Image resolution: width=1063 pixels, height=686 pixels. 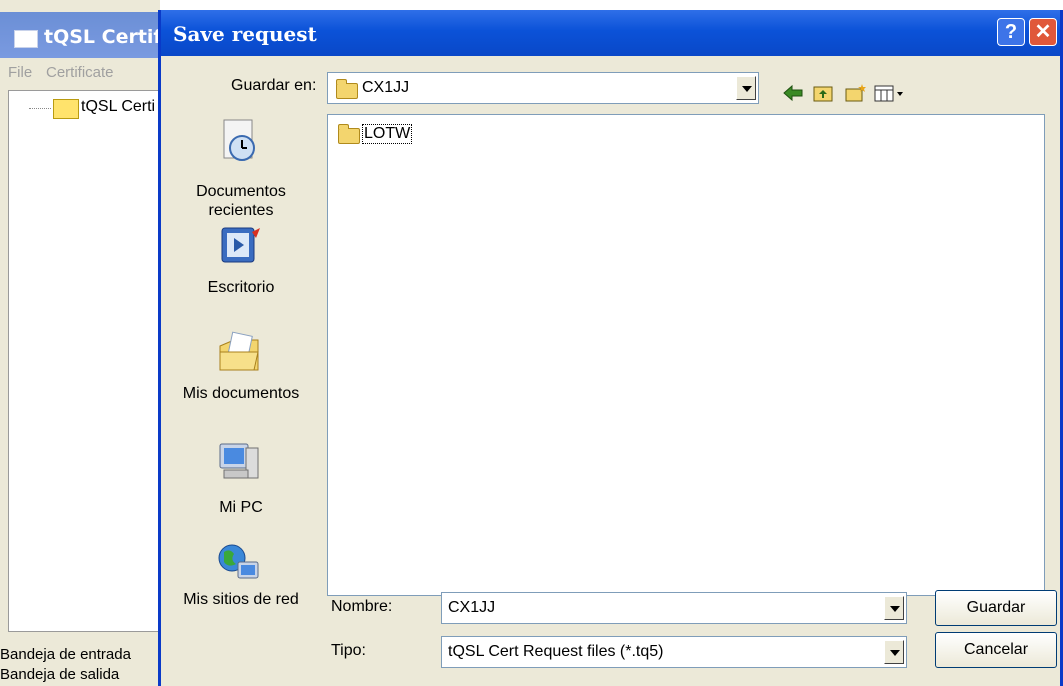 I want to click on network-places-icon, so click(x=238, y=561).